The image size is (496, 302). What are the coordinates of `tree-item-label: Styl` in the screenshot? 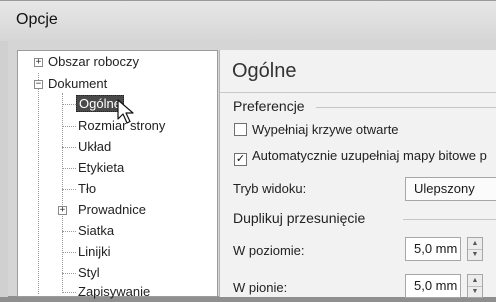 It's located at (89, 272).